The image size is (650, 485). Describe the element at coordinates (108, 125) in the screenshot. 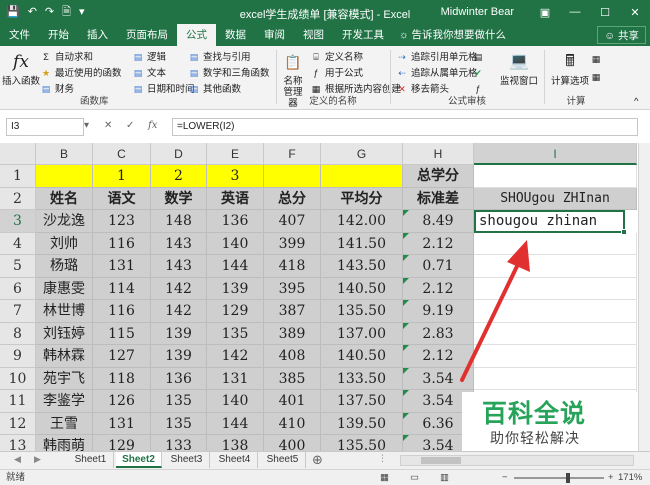

I see `cancel-icon: ✕` at that location.